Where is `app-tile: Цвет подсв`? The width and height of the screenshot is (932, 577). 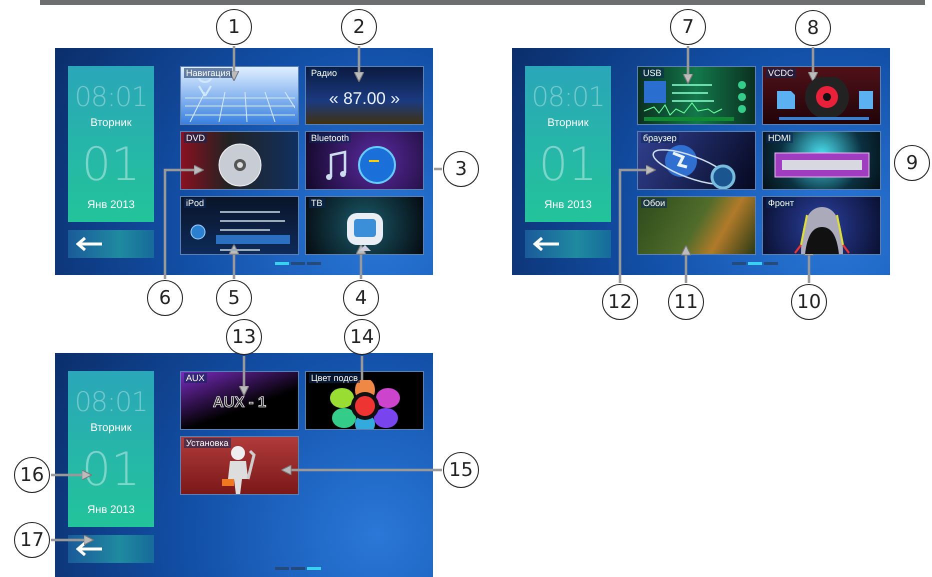
app-tile: Цвет подсв is located at coordinates (364, 400).